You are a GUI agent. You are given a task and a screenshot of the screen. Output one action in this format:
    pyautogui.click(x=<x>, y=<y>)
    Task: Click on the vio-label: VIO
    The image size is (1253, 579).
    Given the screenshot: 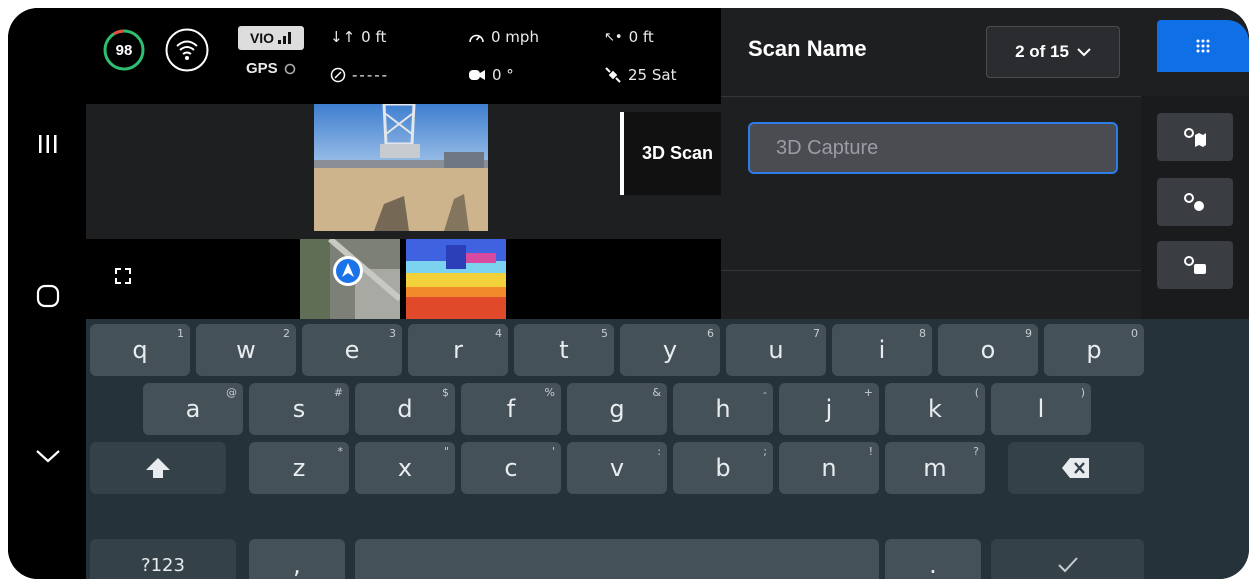 What is the action you would take?
    pyautogui.click(x=262, y=38)
    